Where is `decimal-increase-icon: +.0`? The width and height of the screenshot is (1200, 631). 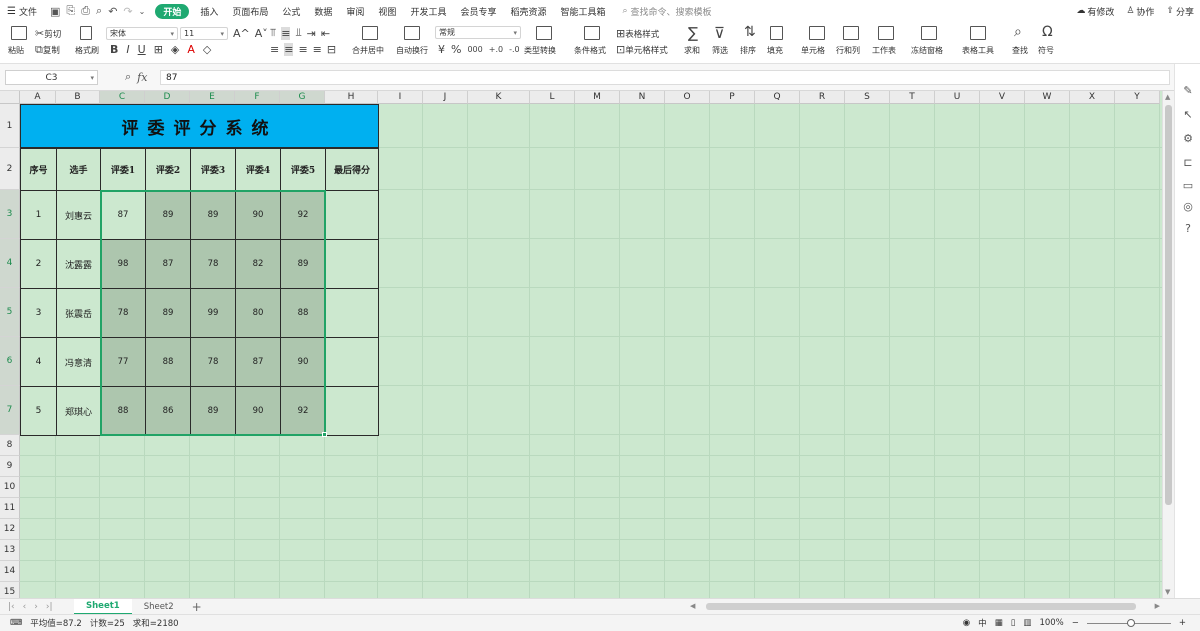 decimal-increase-icon: +.0 is located at coordinates (496, 49).